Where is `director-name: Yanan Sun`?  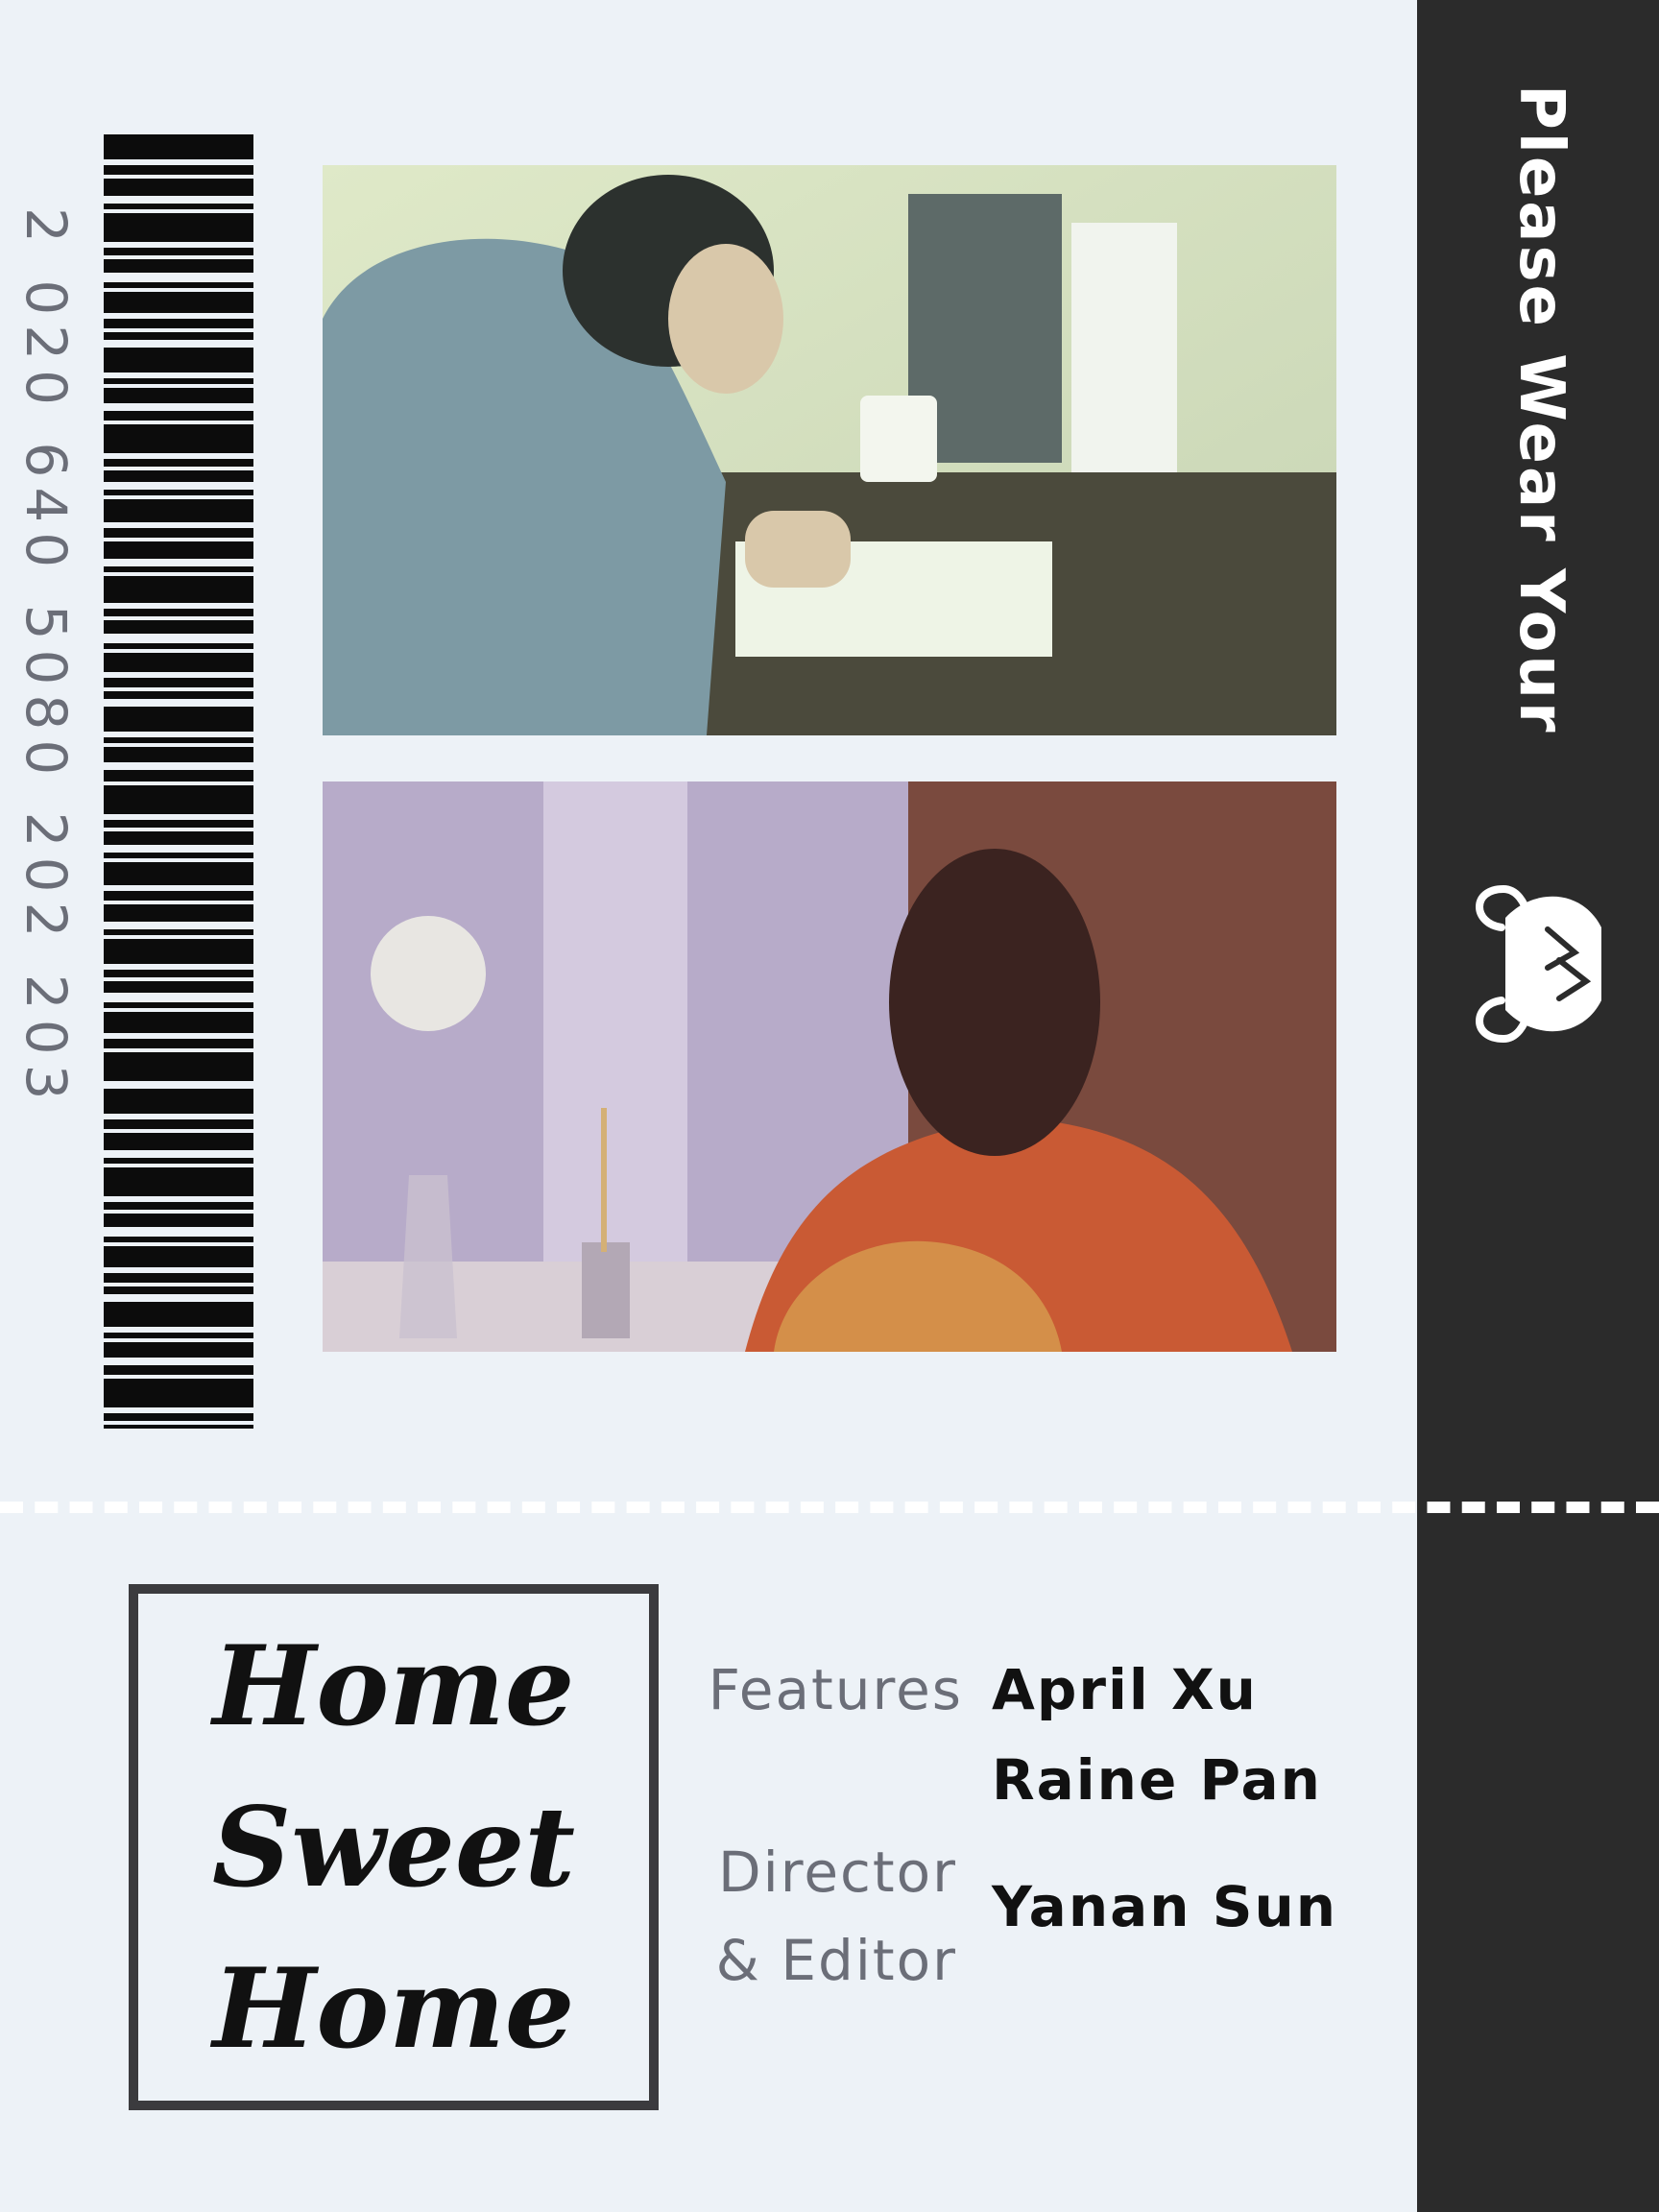
director-name: Yanan Sun is located at coordinates (1165, 1906).